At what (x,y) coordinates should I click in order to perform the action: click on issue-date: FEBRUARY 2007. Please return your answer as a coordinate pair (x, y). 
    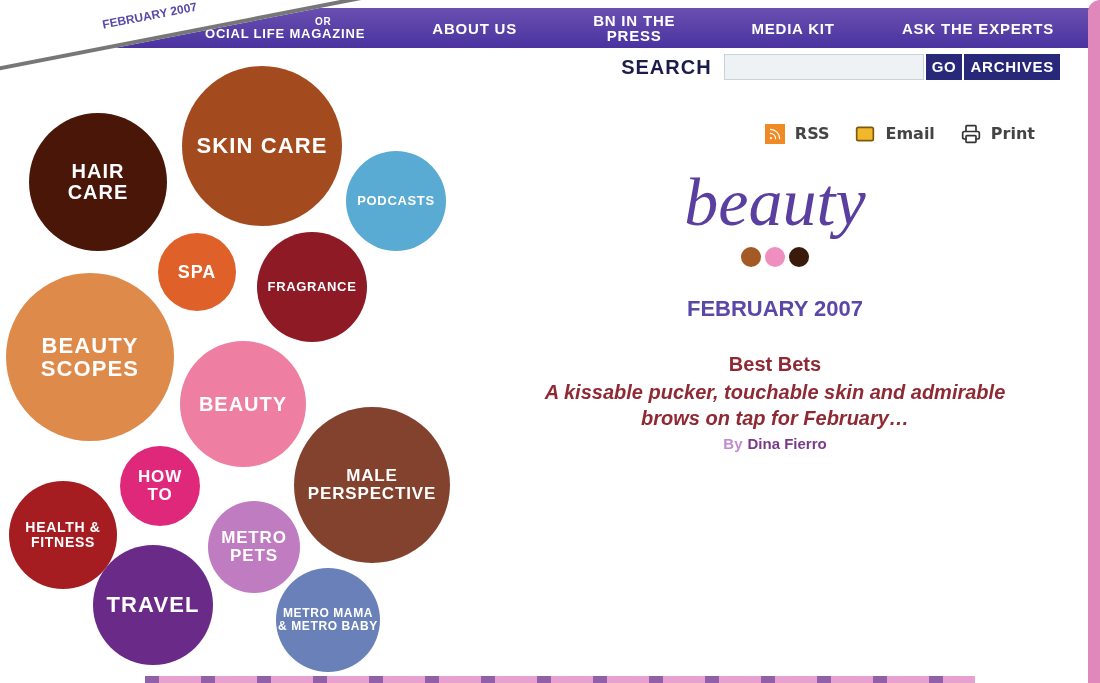
    Looking at the image, I should click on (775, 309).